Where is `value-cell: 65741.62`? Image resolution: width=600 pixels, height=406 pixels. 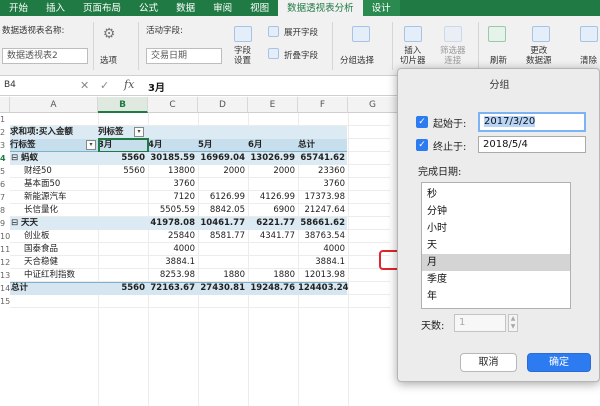
value-cell: 65741.62 is located at coordinates (323, 158).